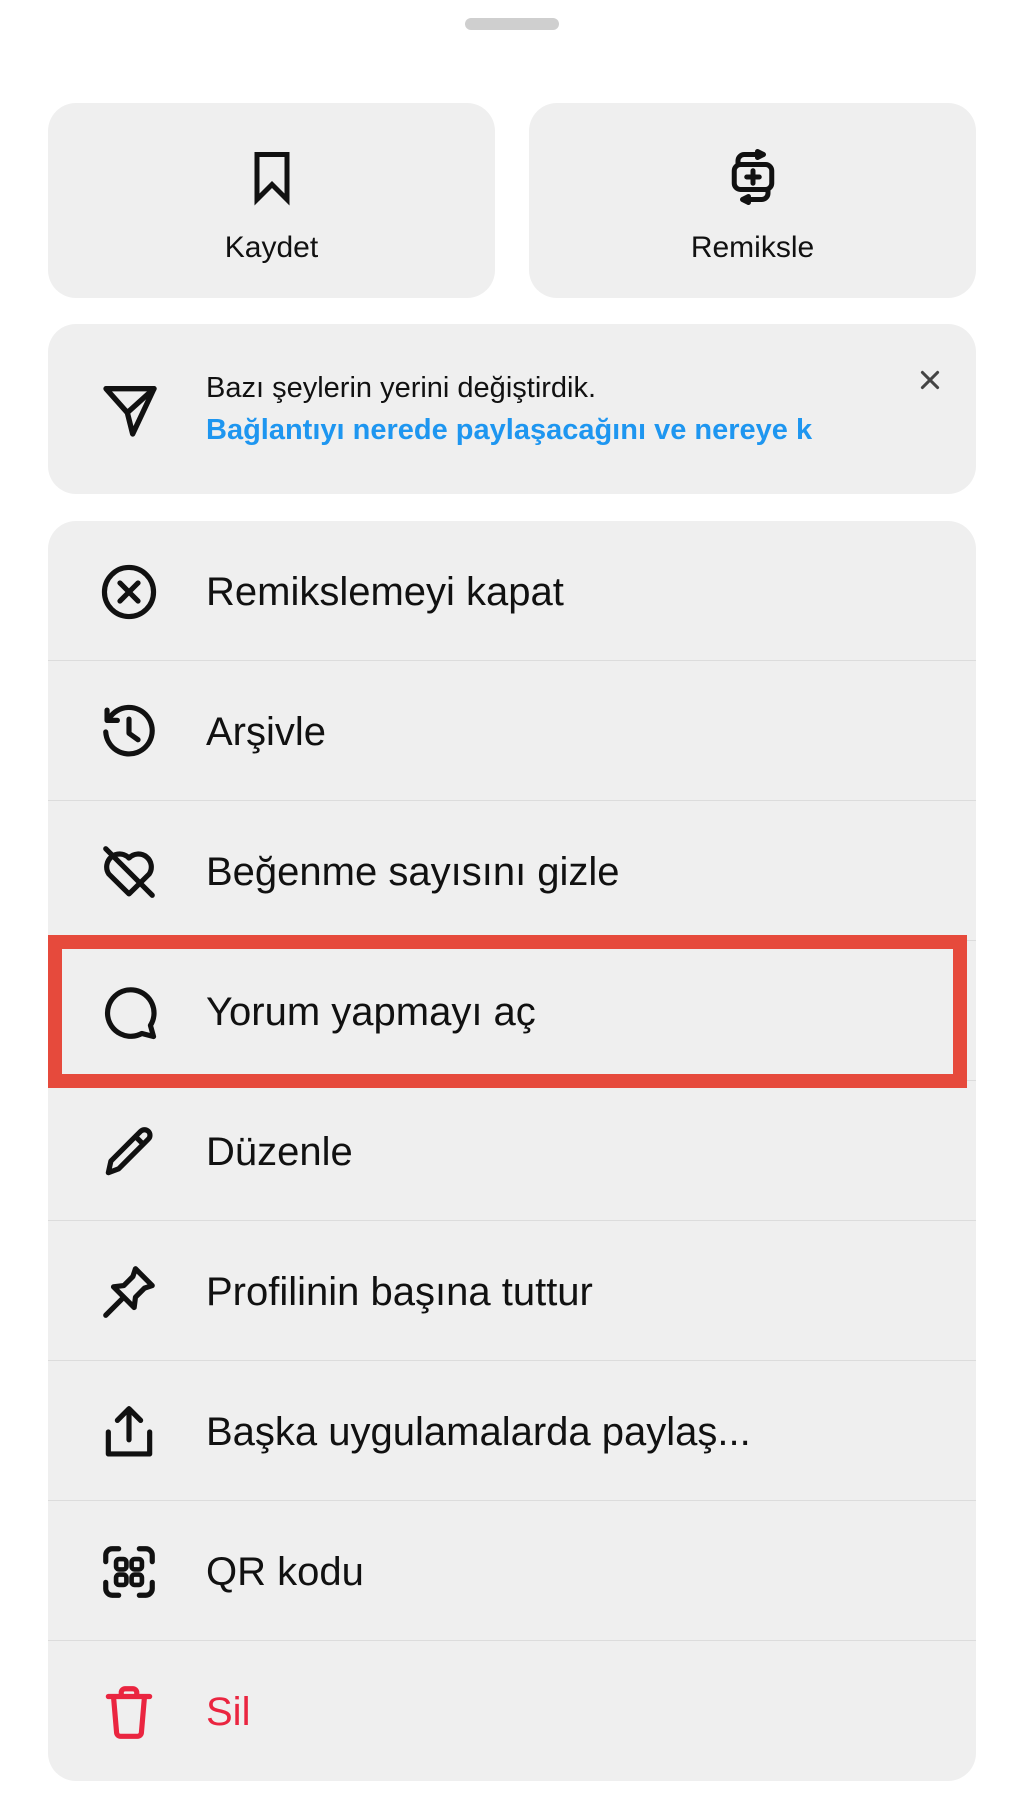 This screenshot has height=1813, width=1024. I want to click on archive-history-icon, so click(129, 730).